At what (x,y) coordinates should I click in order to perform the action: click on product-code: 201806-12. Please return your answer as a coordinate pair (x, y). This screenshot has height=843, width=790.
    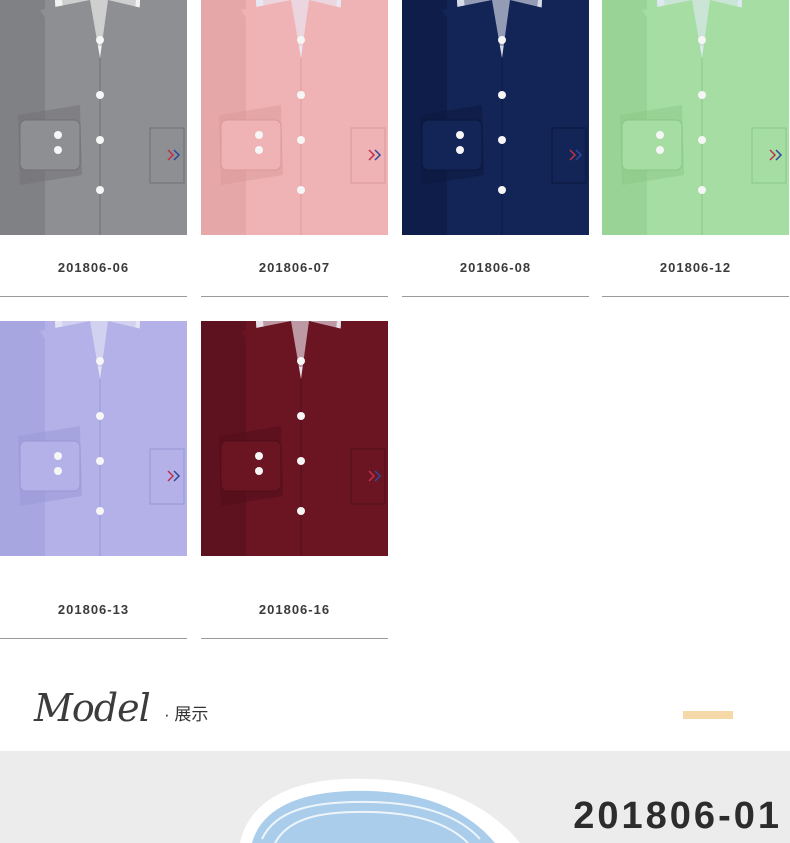
    Looking at the image, I should click on (695, 267).